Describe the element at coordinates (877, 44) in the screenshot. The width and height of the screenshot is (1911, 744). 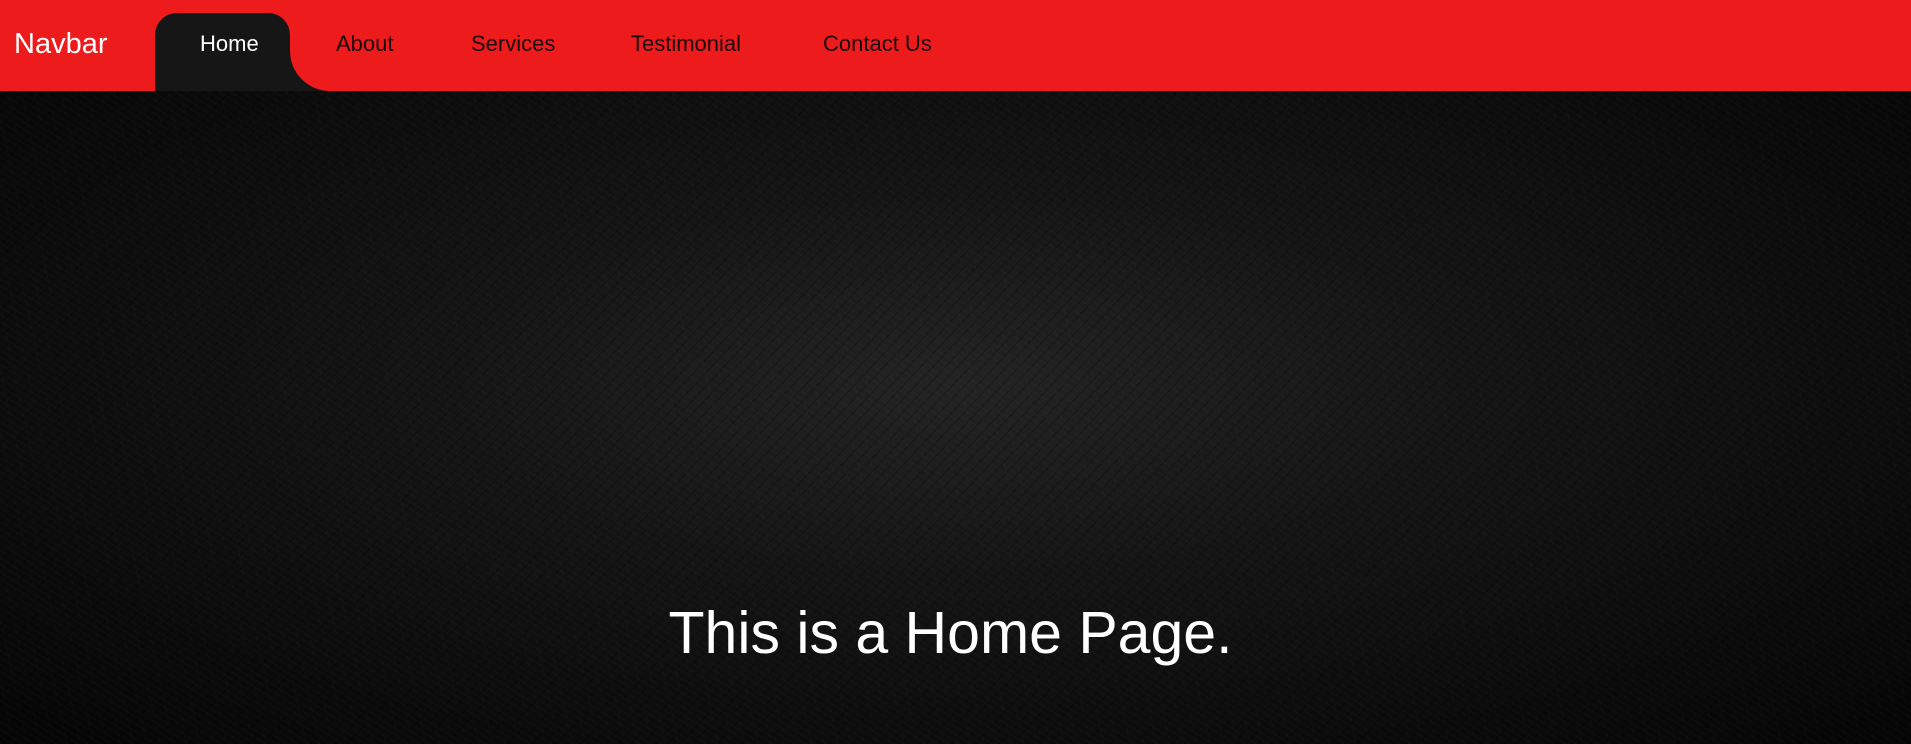
I see `nav-link-contact-us: Contact Us` at that location.